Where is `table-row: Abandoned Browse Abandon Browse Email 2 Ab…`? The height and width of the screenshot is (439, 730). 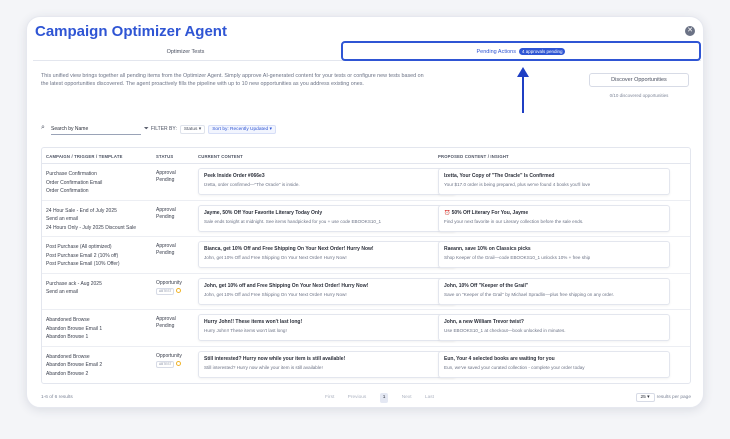 table-row: Abandoned Browse Abandon Browse Email 2 Ab… is located at coordinates (366, 365).